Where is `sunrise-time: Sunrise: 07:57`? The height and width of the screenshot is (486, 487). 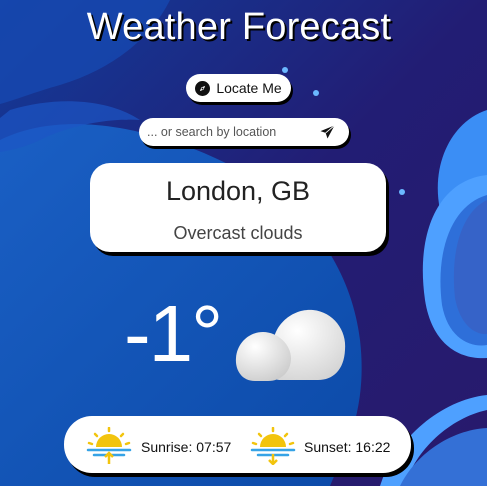
sunrise-time: Sunrise: 07:57 is located at coordinates (186, 447).